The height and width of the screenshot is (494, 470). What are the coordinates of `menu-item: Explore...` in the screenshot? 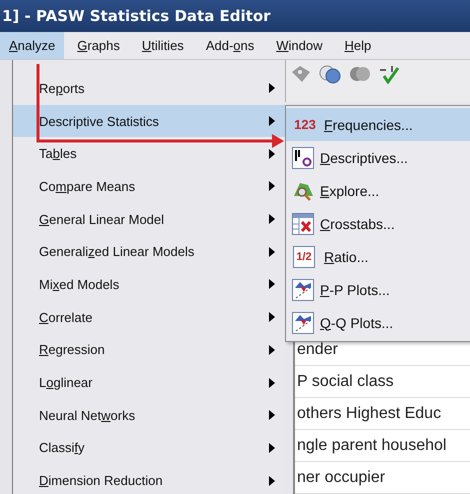 It's located at (378, 190).